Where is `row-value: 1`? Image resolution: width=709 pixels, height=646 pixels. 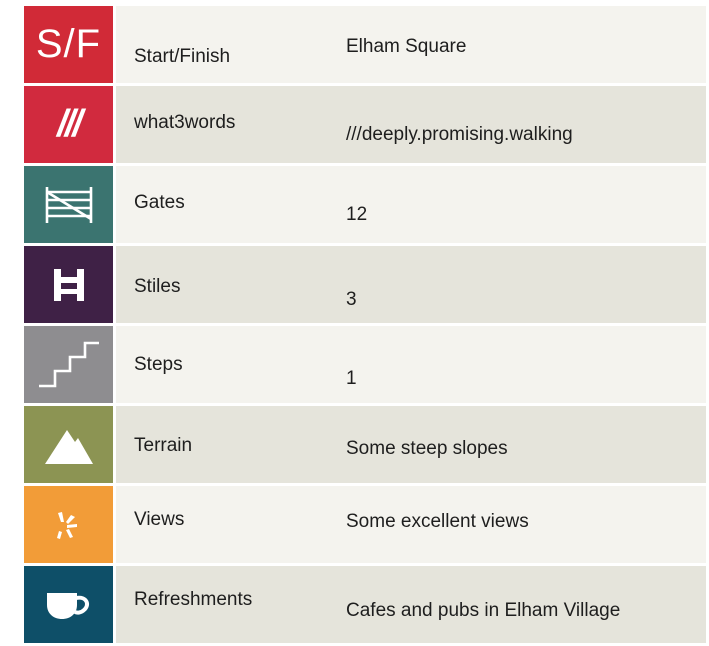 row-value: 1 is located at coordinates (351, 378).